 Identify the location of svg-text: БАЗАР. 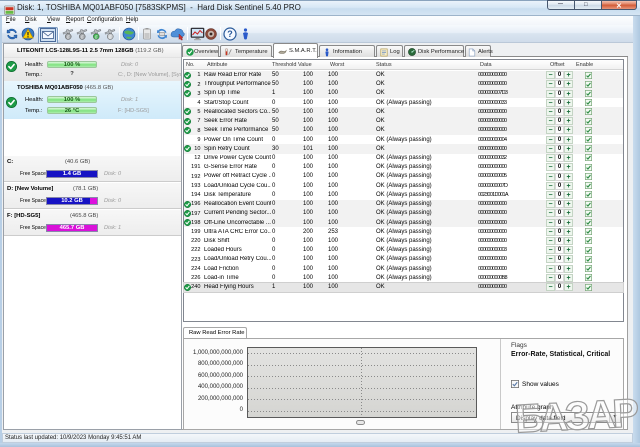
(577, 416).